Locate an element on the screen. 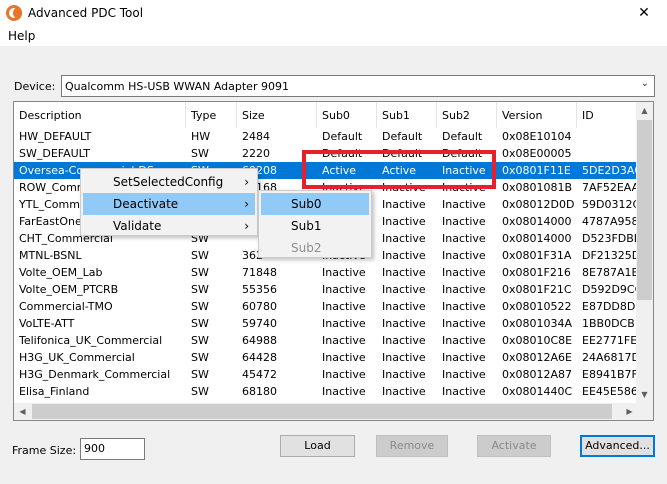  horizontal-scroll-thumb is located at coordinates (322, 411).